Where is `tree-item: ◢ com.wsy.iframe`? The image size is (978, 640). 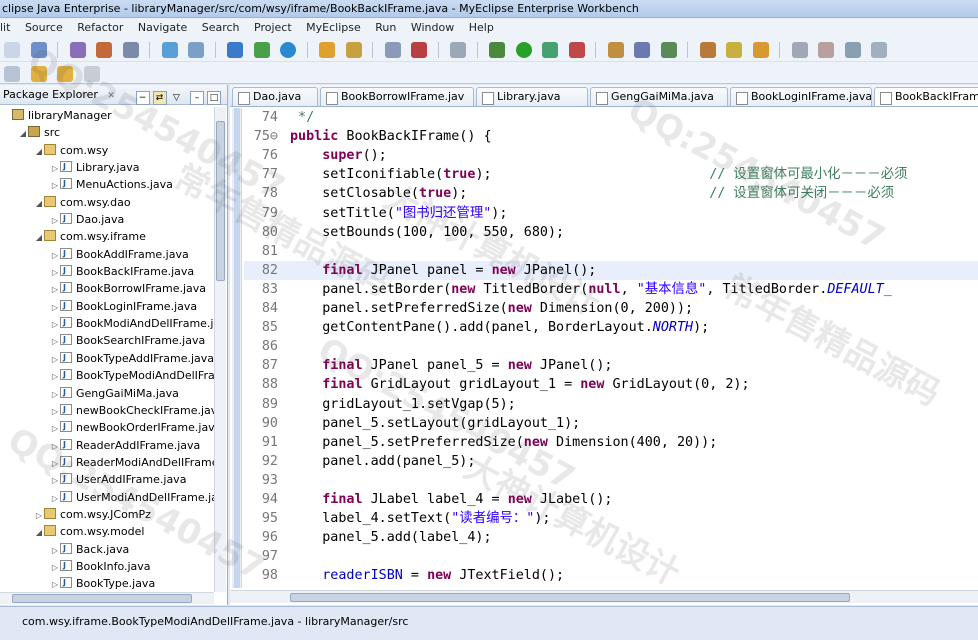
tree-item: ◢ com.wsy.iframe is located at coordinates (107, 236).